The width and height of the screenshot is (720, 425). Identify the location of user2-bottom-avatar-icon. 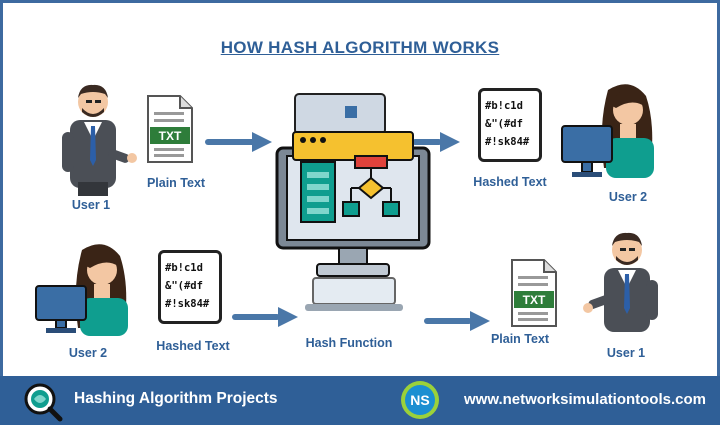
(81, 290).